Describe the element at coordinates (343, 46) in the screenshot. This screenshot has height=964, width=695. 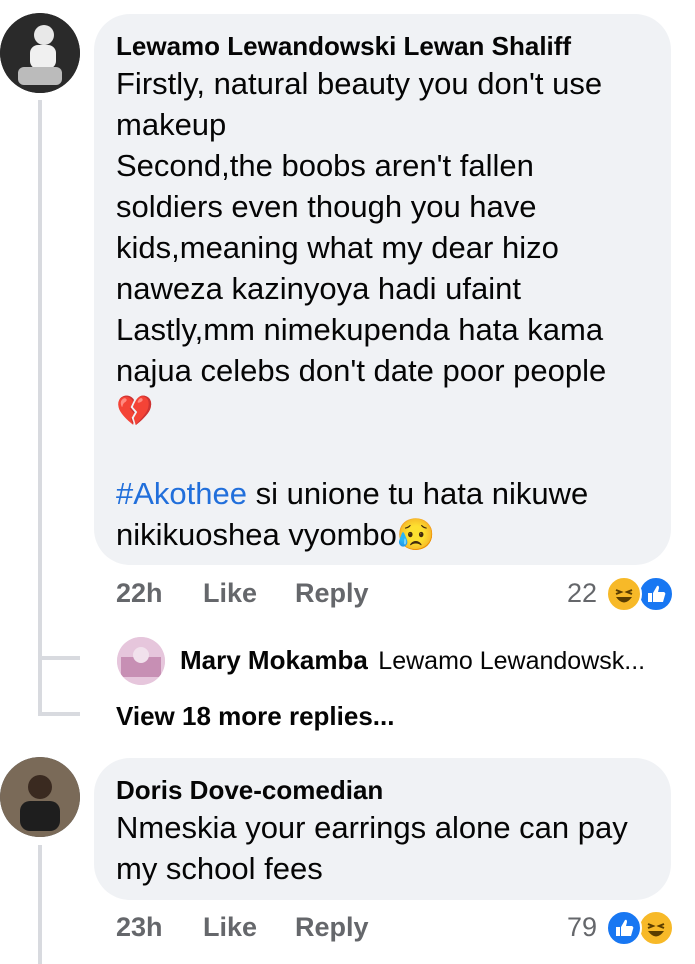
I see `comment-author: Lewamo Lewandowski Lewan Shaliff` at that location.